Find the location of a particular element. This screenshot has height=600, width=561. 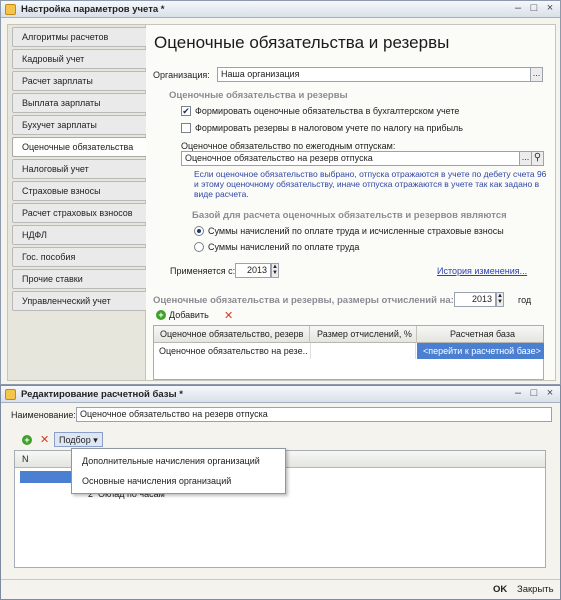

sidebar-item-algorithms: Алгоритмы расчетов is located at coordinates (80, 37).